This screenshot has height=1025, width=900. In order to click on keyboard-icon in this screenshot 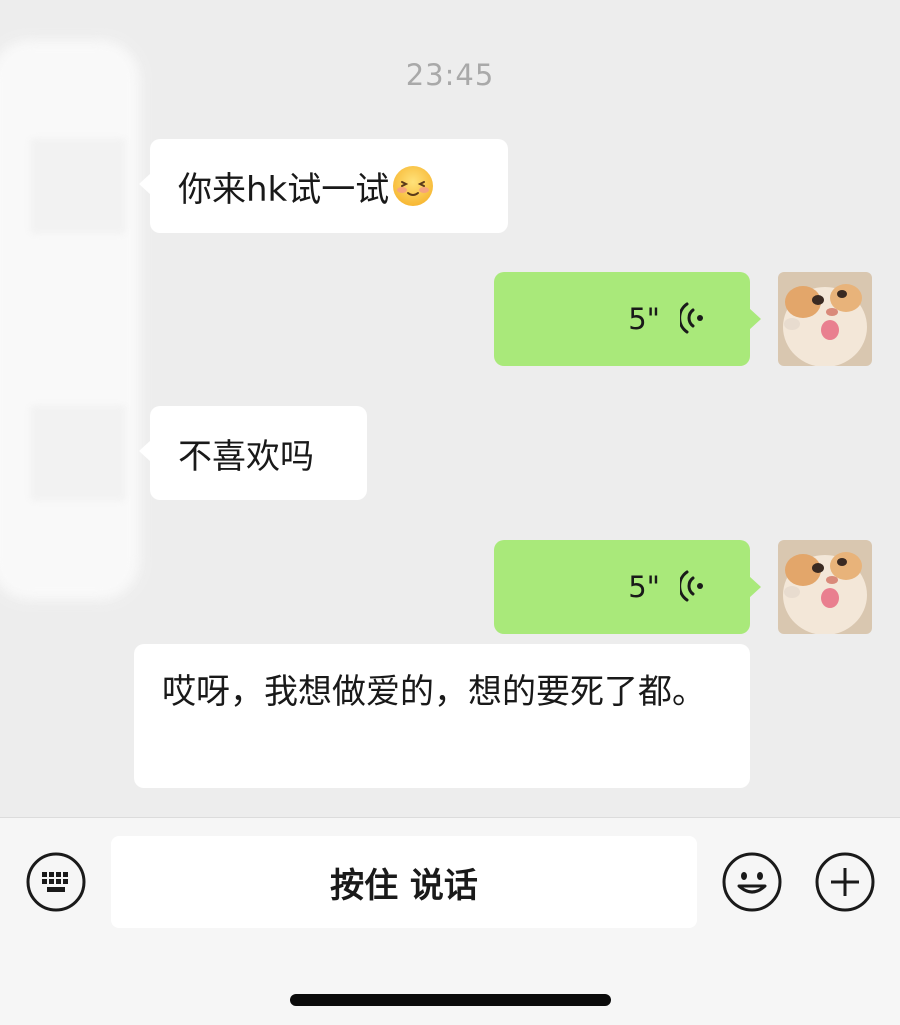, I will do `click(56, 882)`.